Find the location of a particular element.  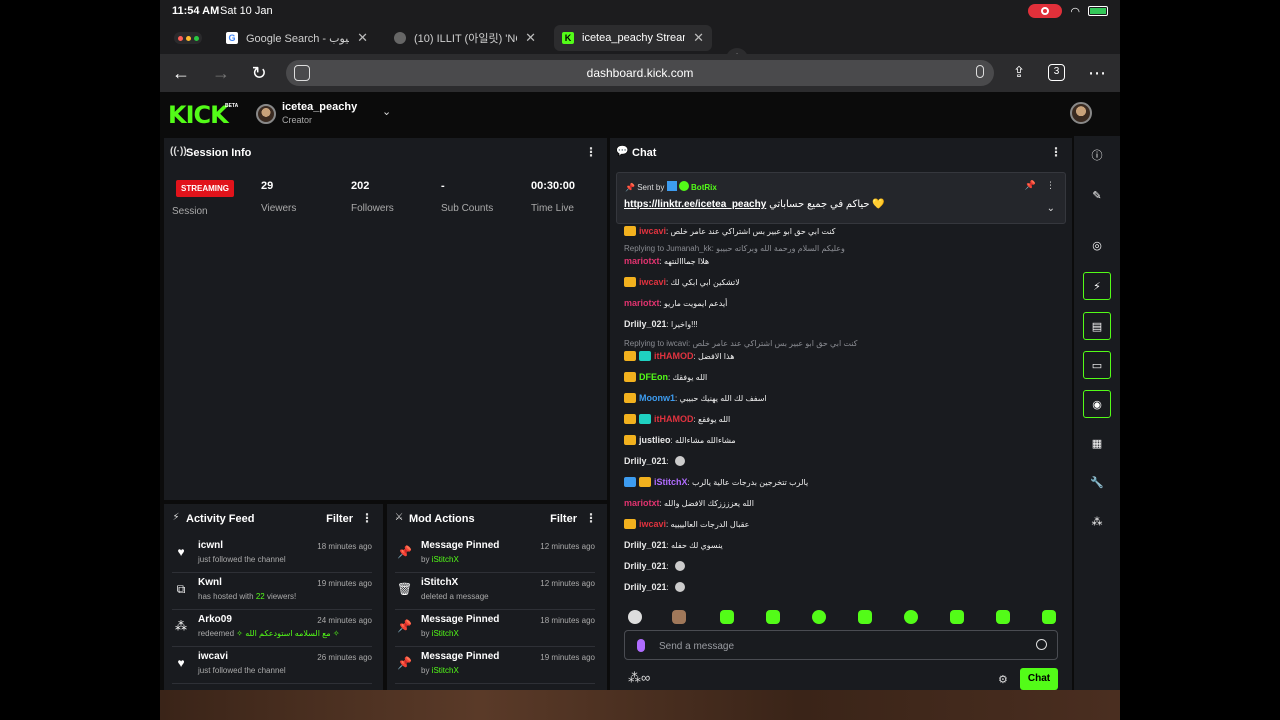

chat-bubble-icon: ▭ is located at coordinates (1097, 365).